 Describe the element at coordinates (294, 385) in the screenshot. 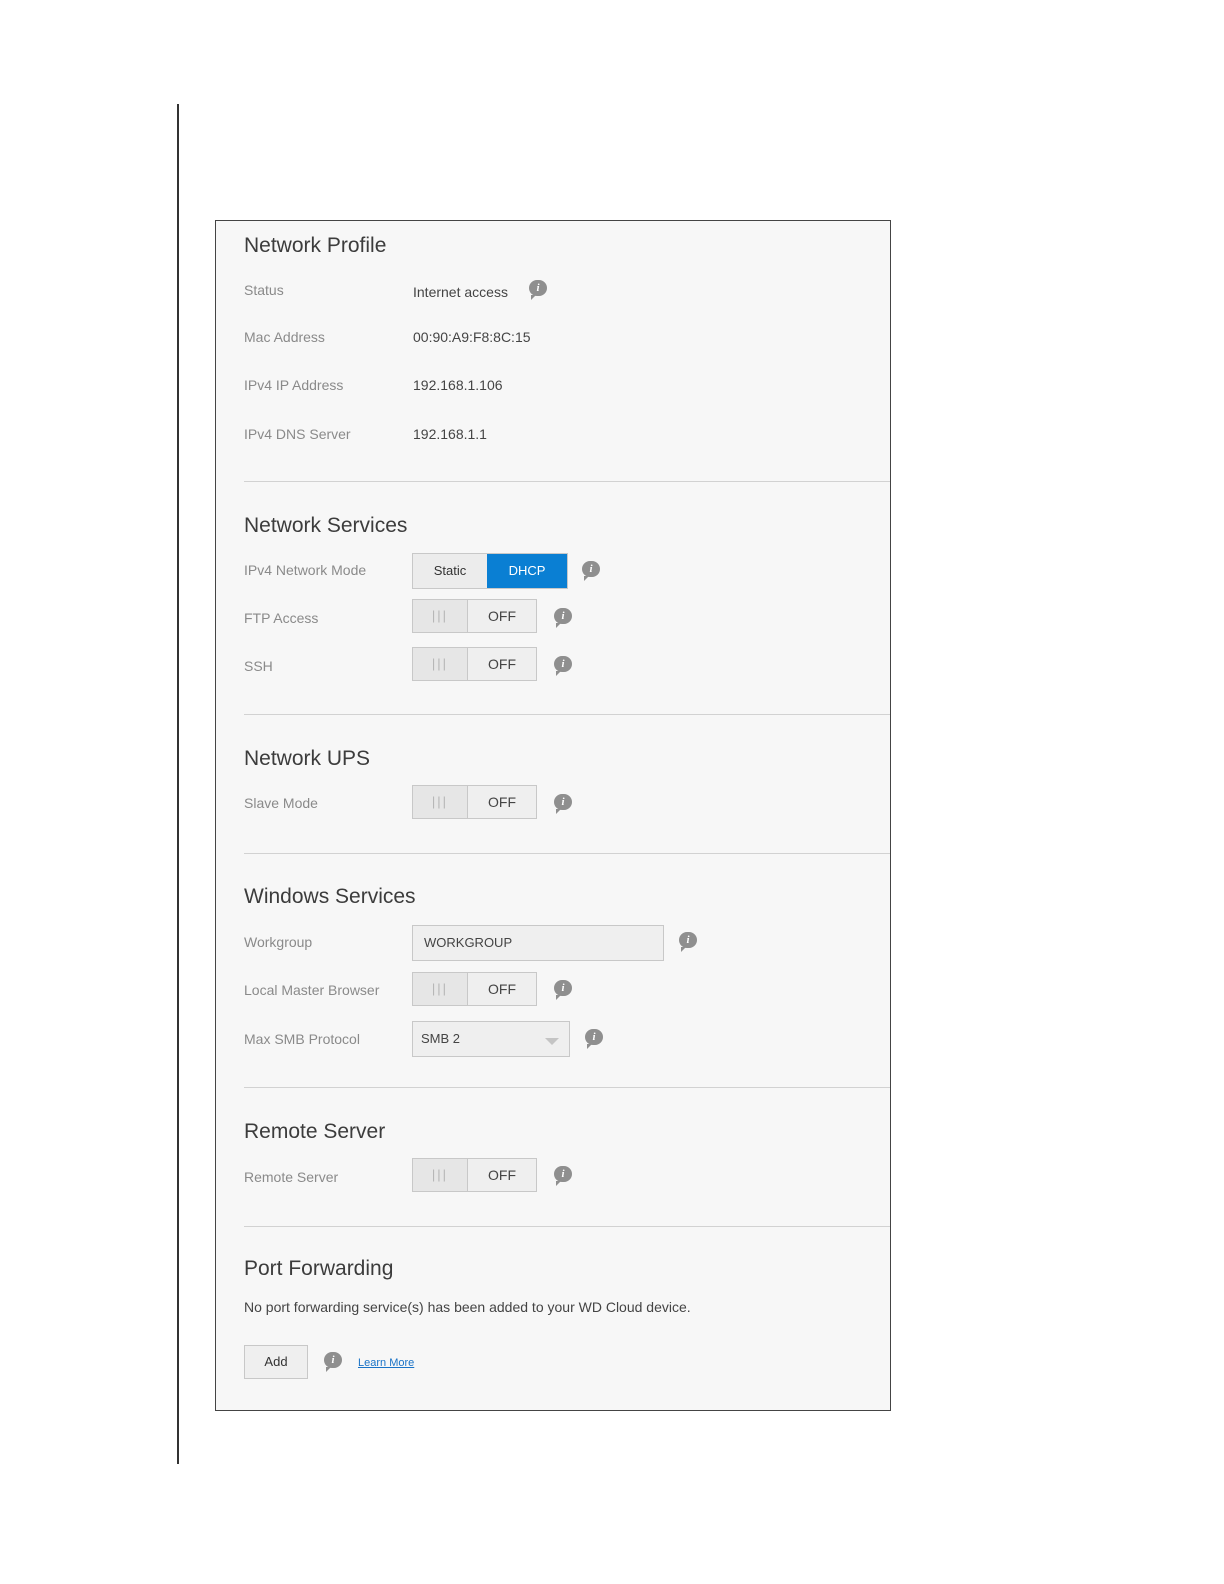

I see `ipv4-ip-label: IPv4 IP Address` at that location.